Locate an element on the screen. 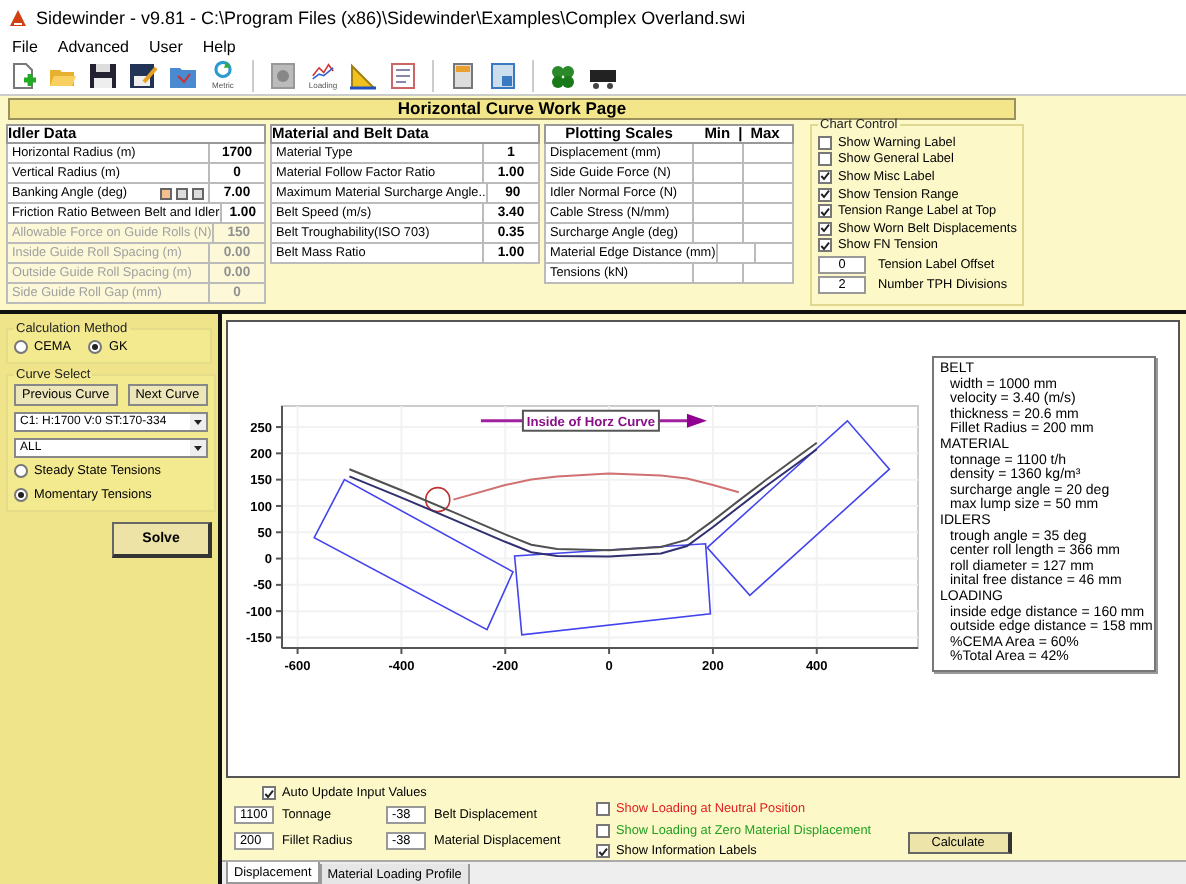 The image size is (1186, 884). save-edit-icon is located at coordinates (143, 75).